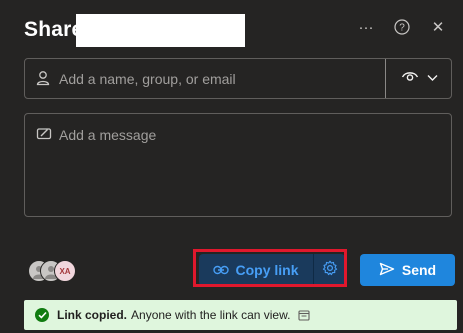 This screenshot has height=333, width=463. I want to click on avatar-initials: XA, so click(65, 271).